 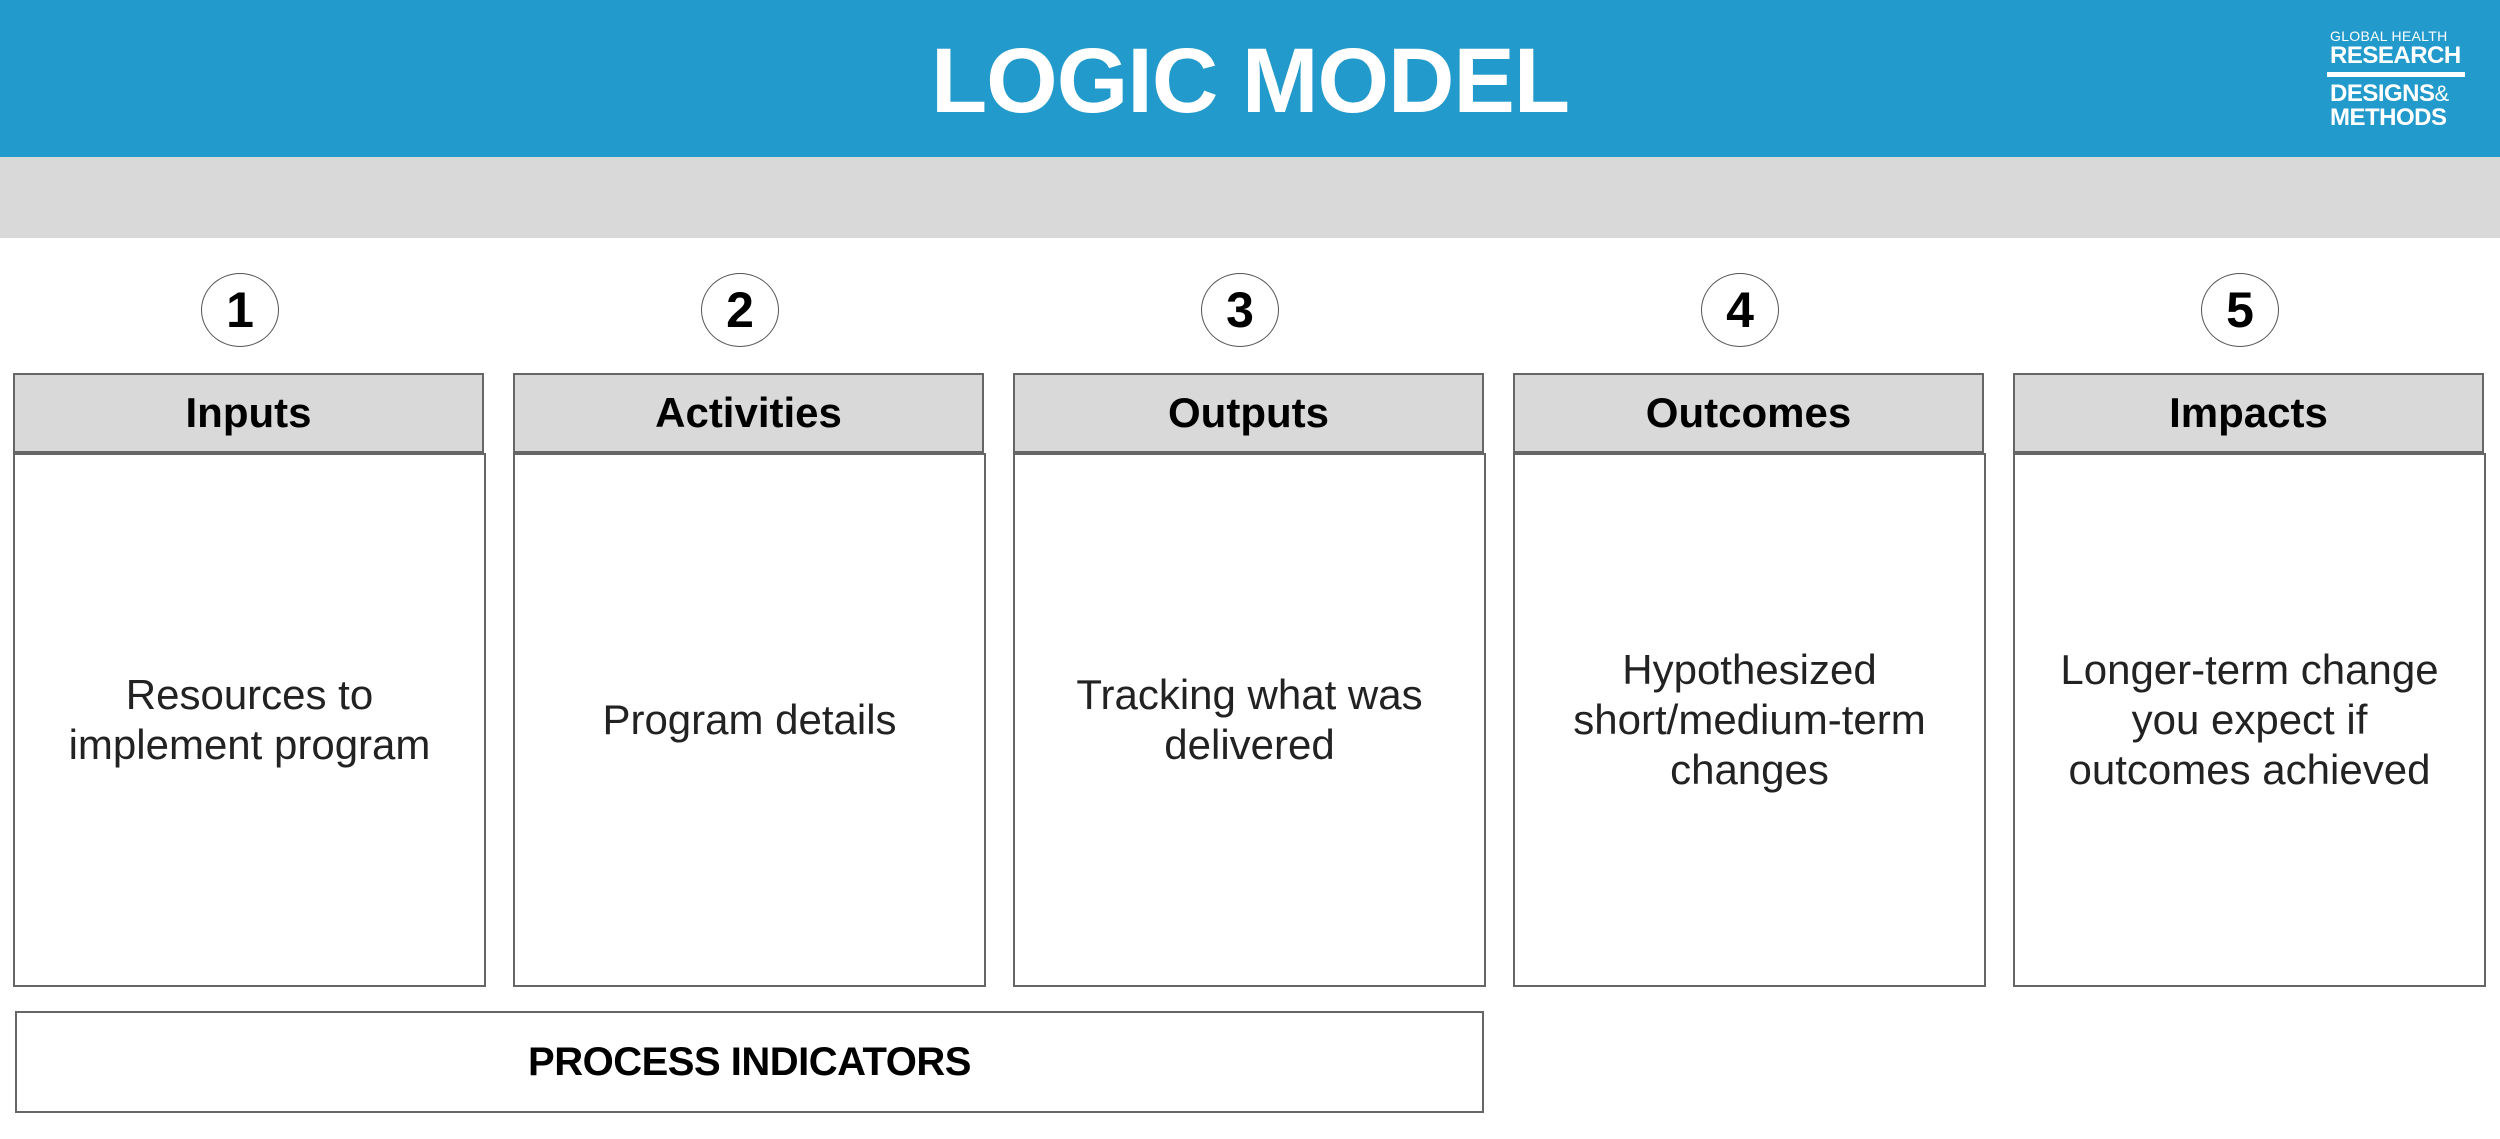 I want to click on column-box-activities: Program details, so click(x=749, y=720).